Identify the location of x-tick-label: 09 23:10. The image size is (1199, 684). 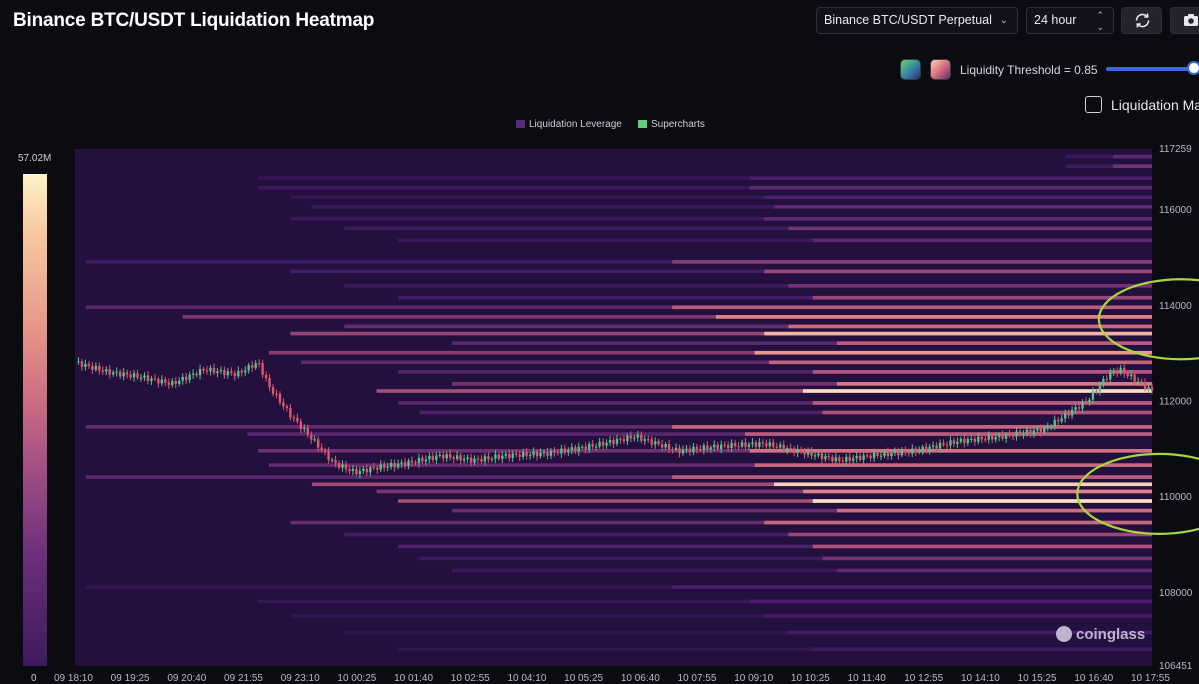
(300, 678).